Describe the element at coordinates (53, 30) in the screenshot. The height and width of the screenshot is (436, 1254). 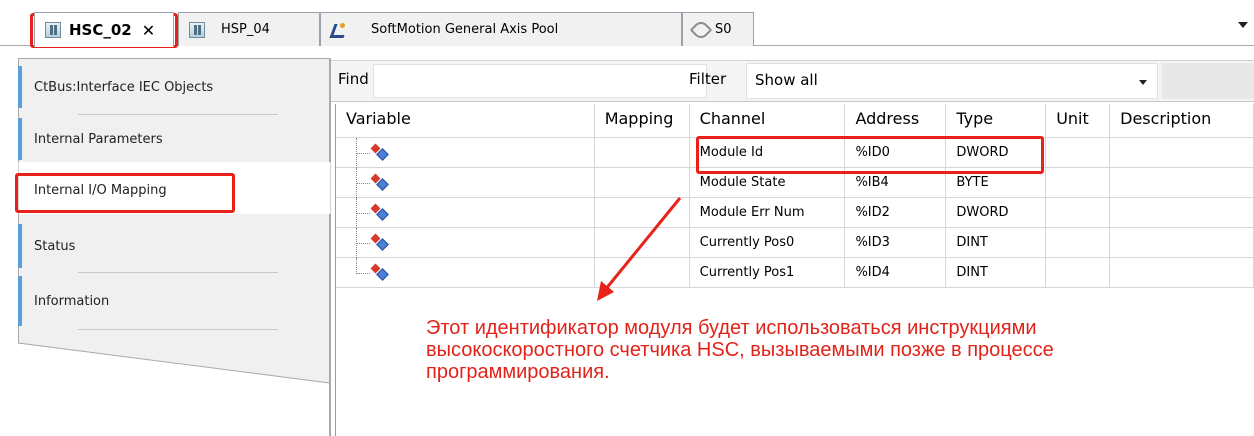
I see `device-module-icon` at that location.